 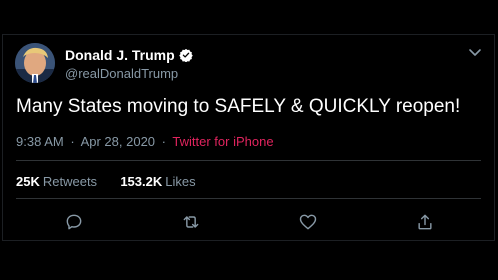 I want to click on retweets-count: 25K, so click(x=28, y=181).